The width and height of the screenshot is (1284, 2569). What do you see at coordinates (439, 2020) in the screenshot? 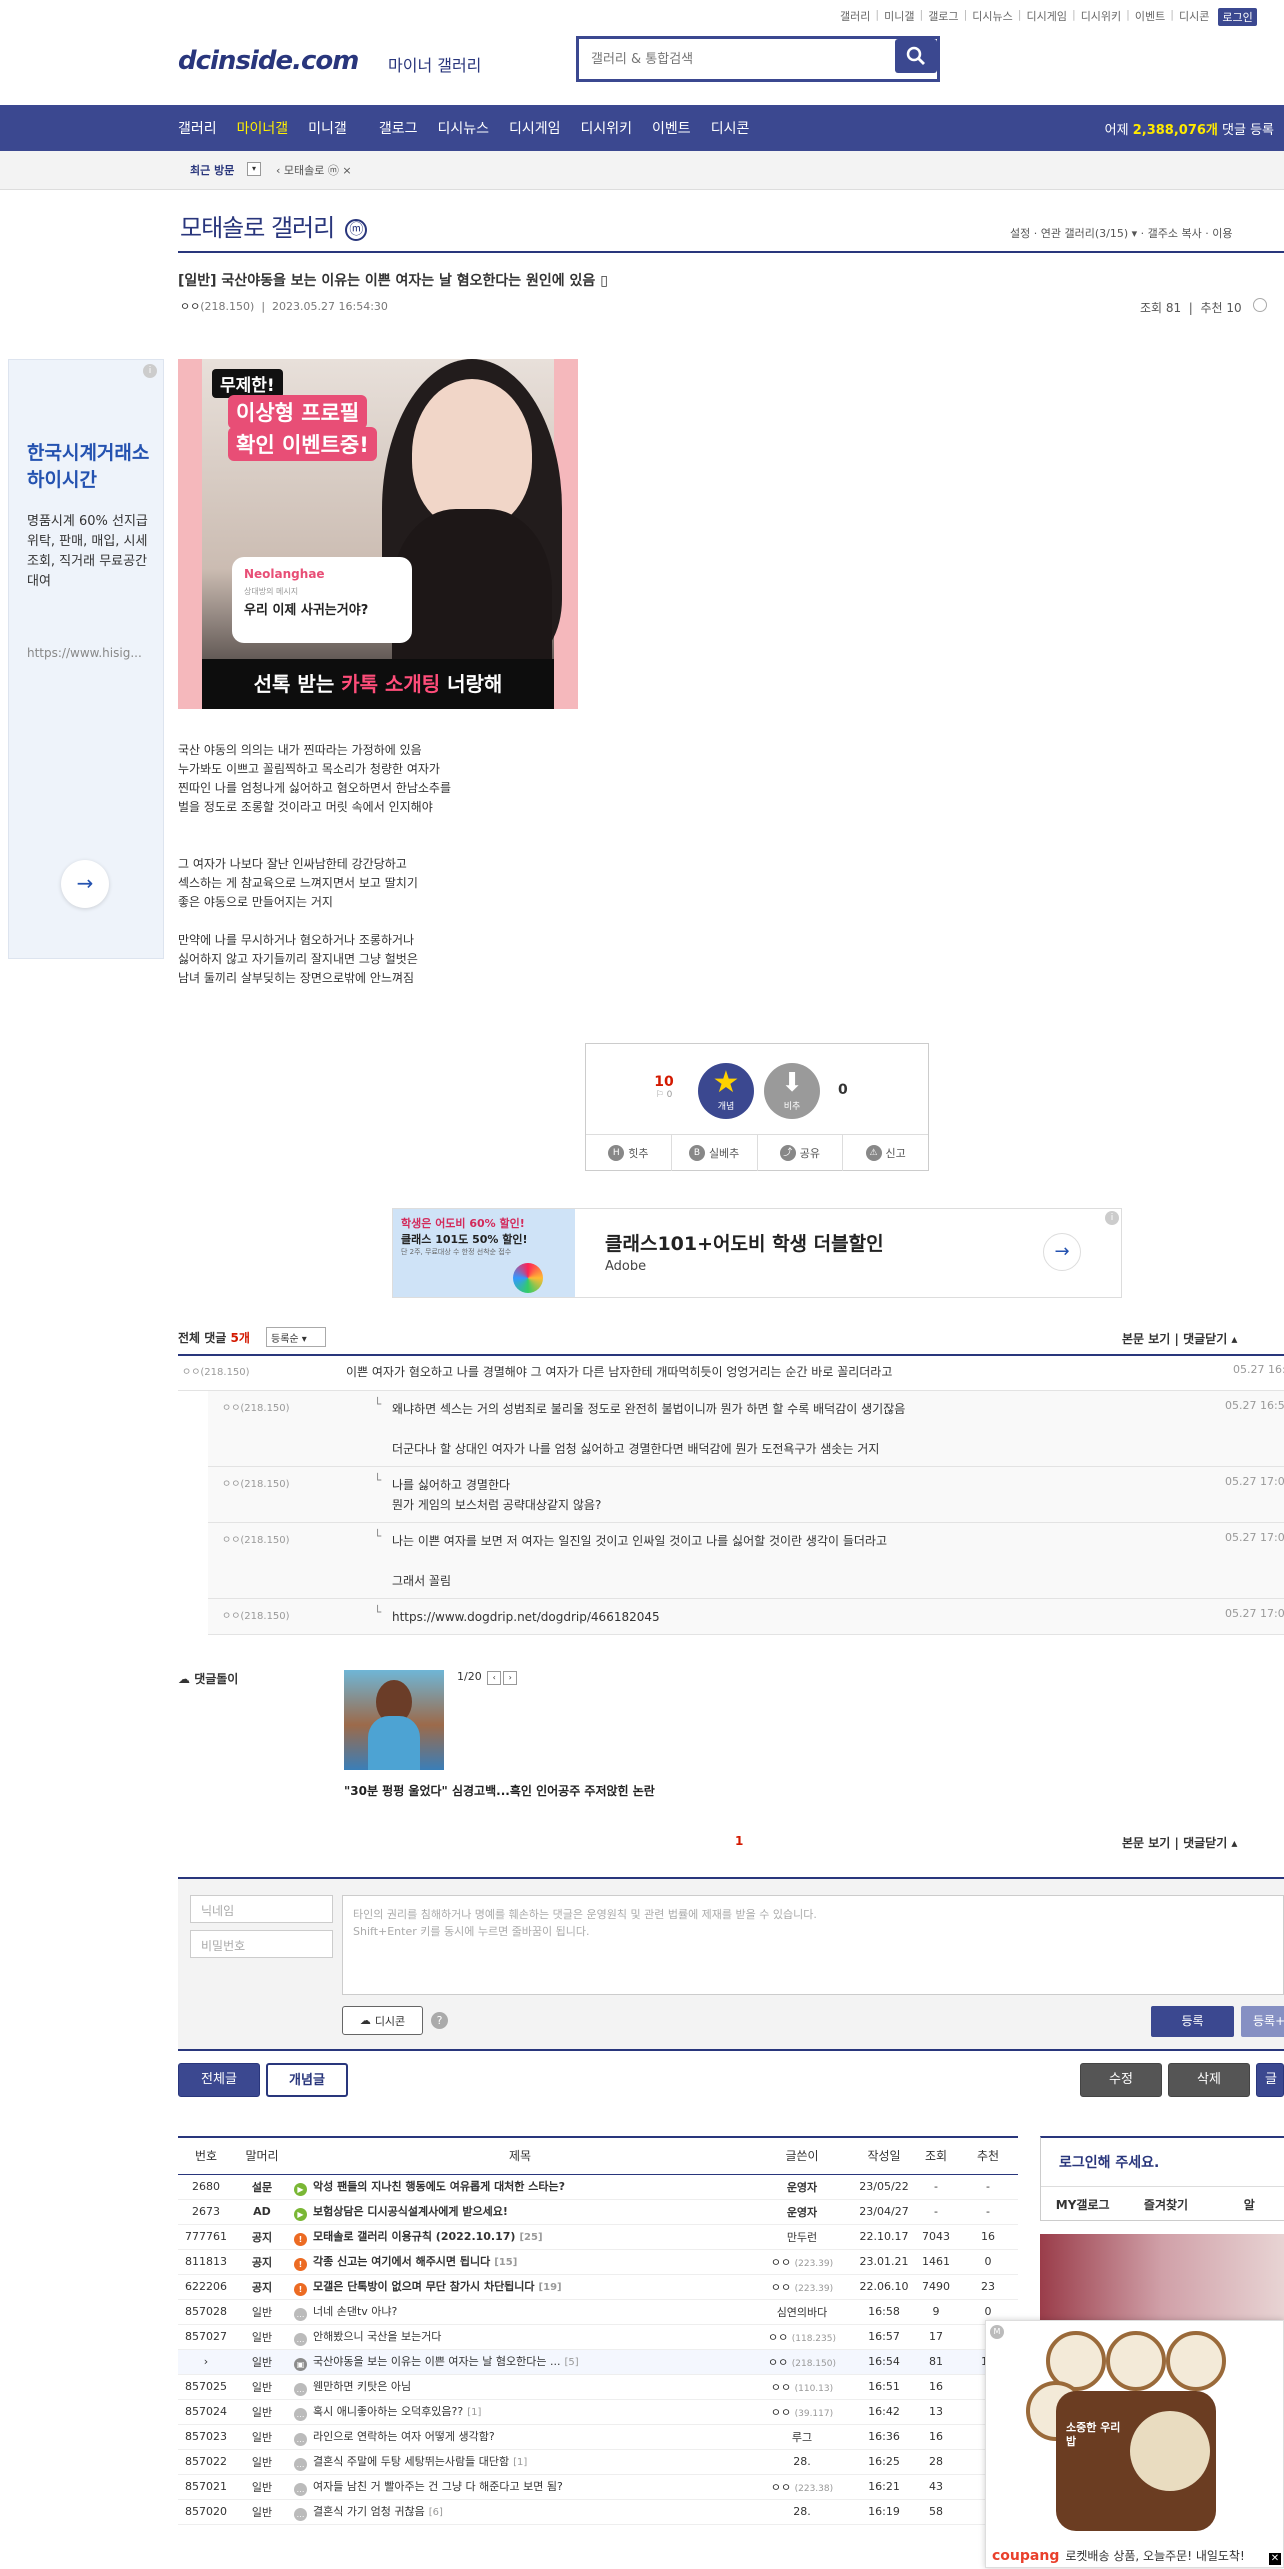
I see `help-icon: ?` at bounding box center [439, 2020].